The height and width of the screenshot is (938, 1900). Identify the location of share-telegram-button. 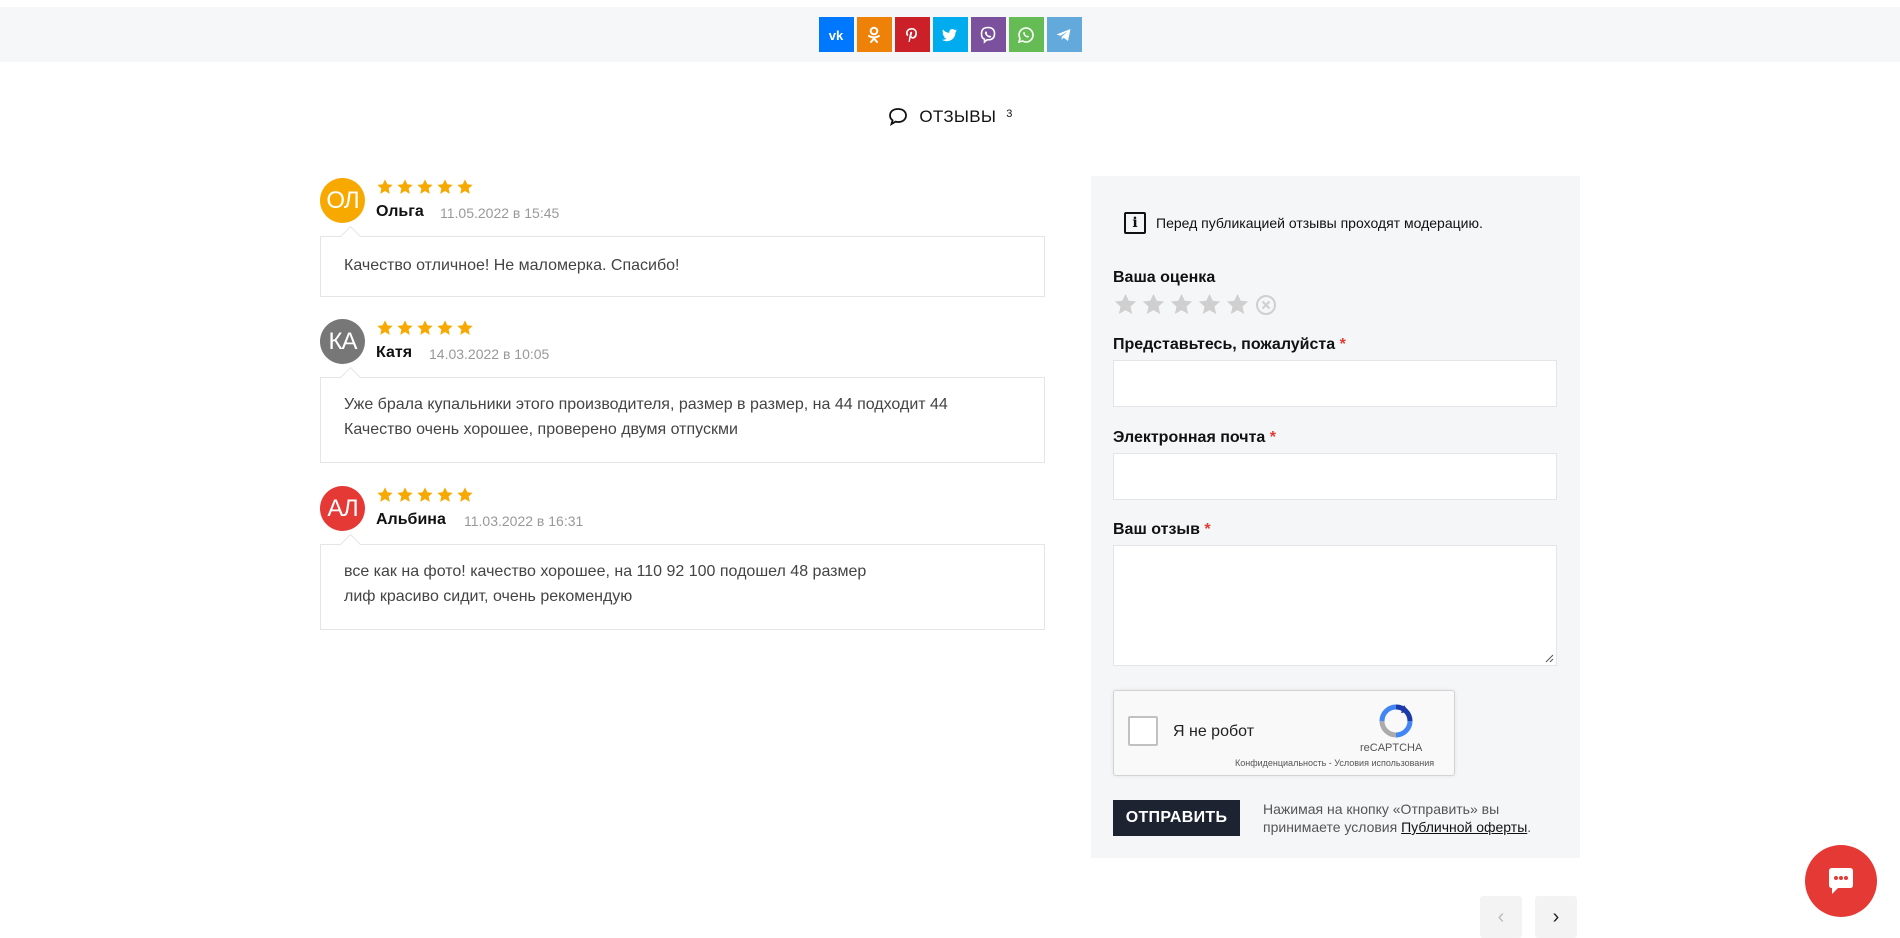
(1064, 34).